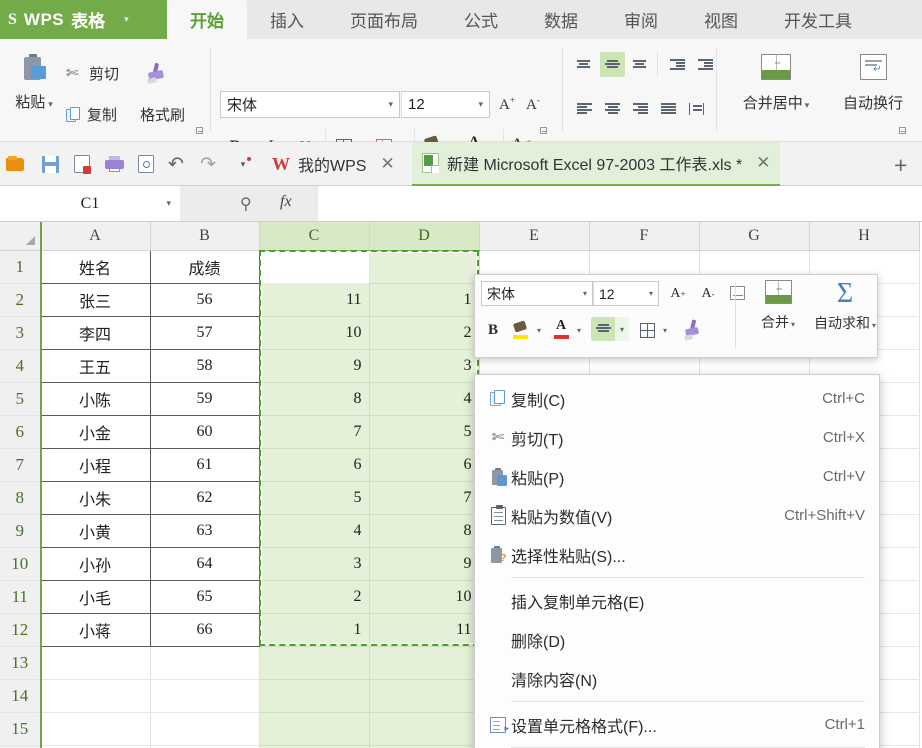 The image size is (922, 748). What do you see at coordinates (207, 19) in the screenshot?
I see `tab-start: 开始` at bounding box center [207, 19].